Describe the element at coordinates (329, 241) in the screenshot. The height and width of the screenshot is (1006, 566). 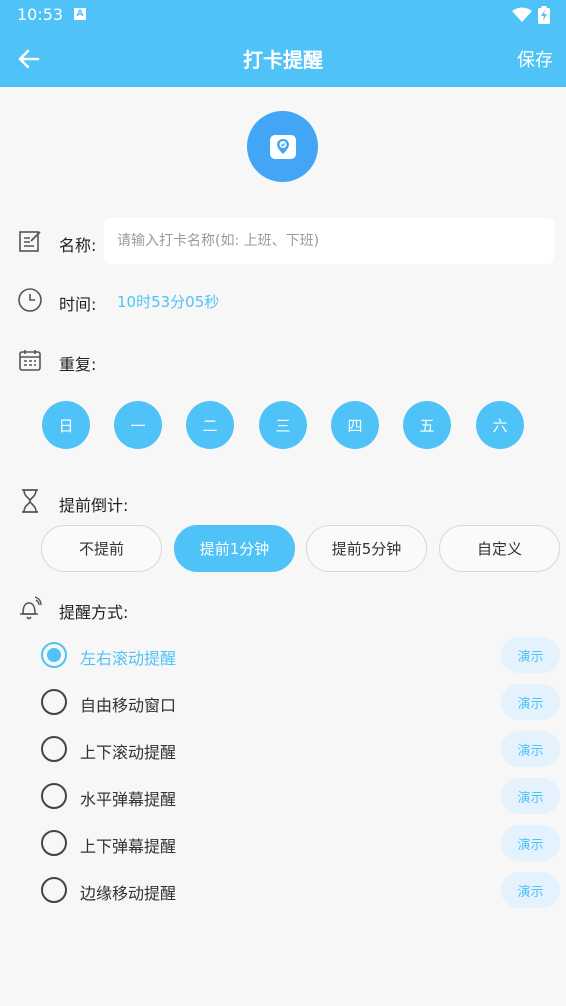
I see `name-input` at that location.